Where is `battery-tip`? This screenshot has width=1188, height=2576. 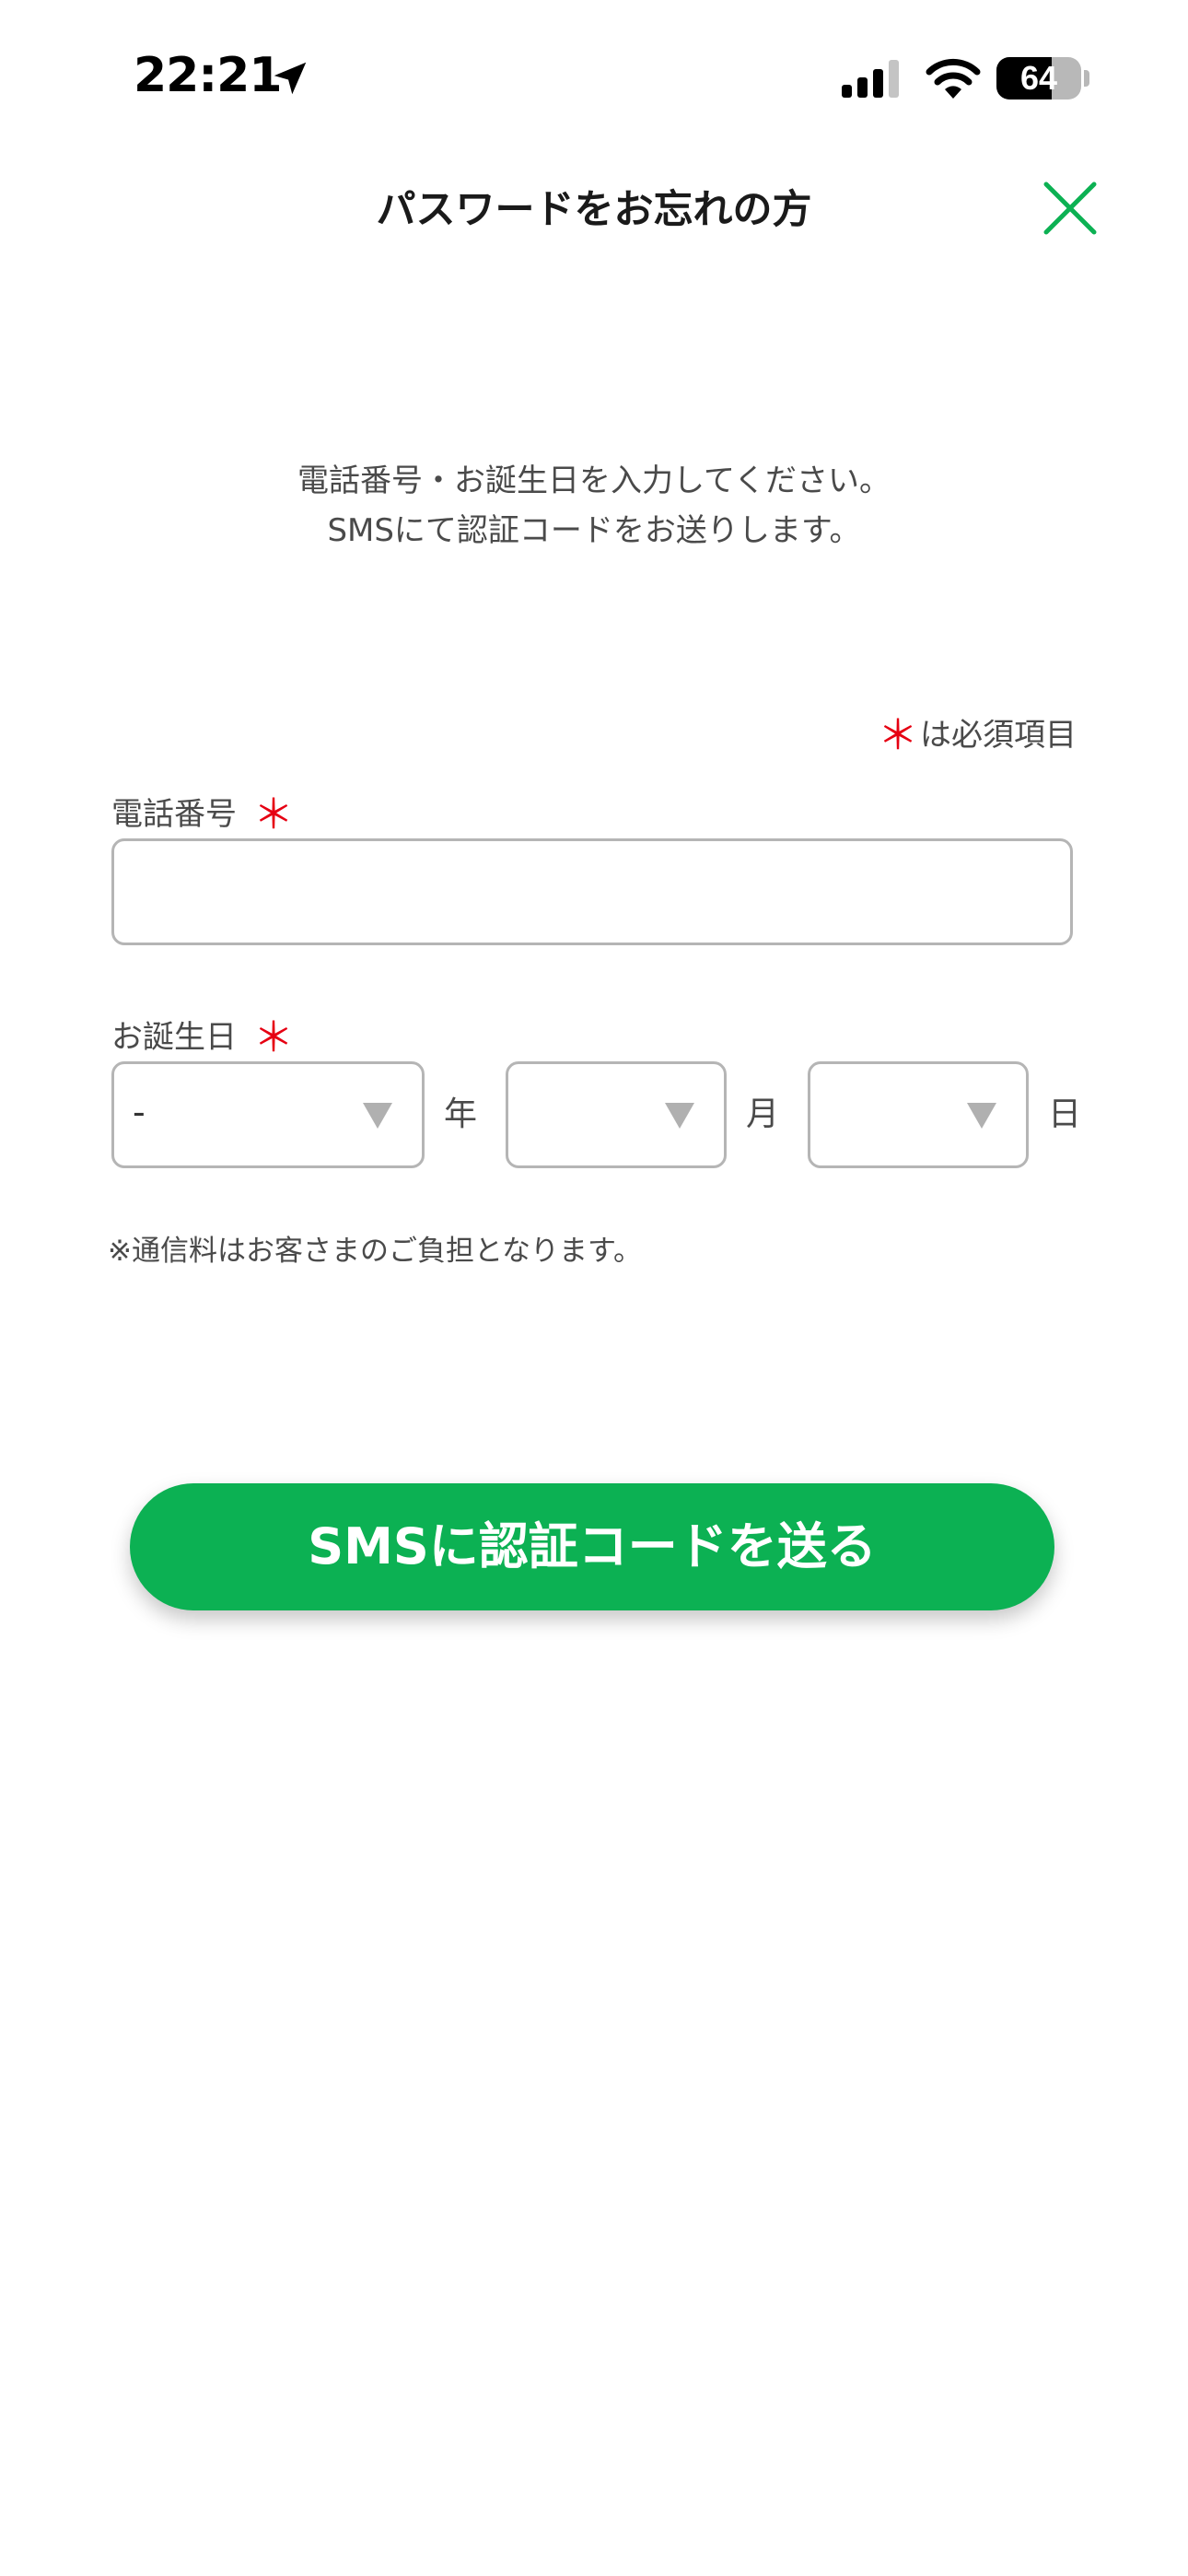
battery-tip is located at coordinates (1086, 78).